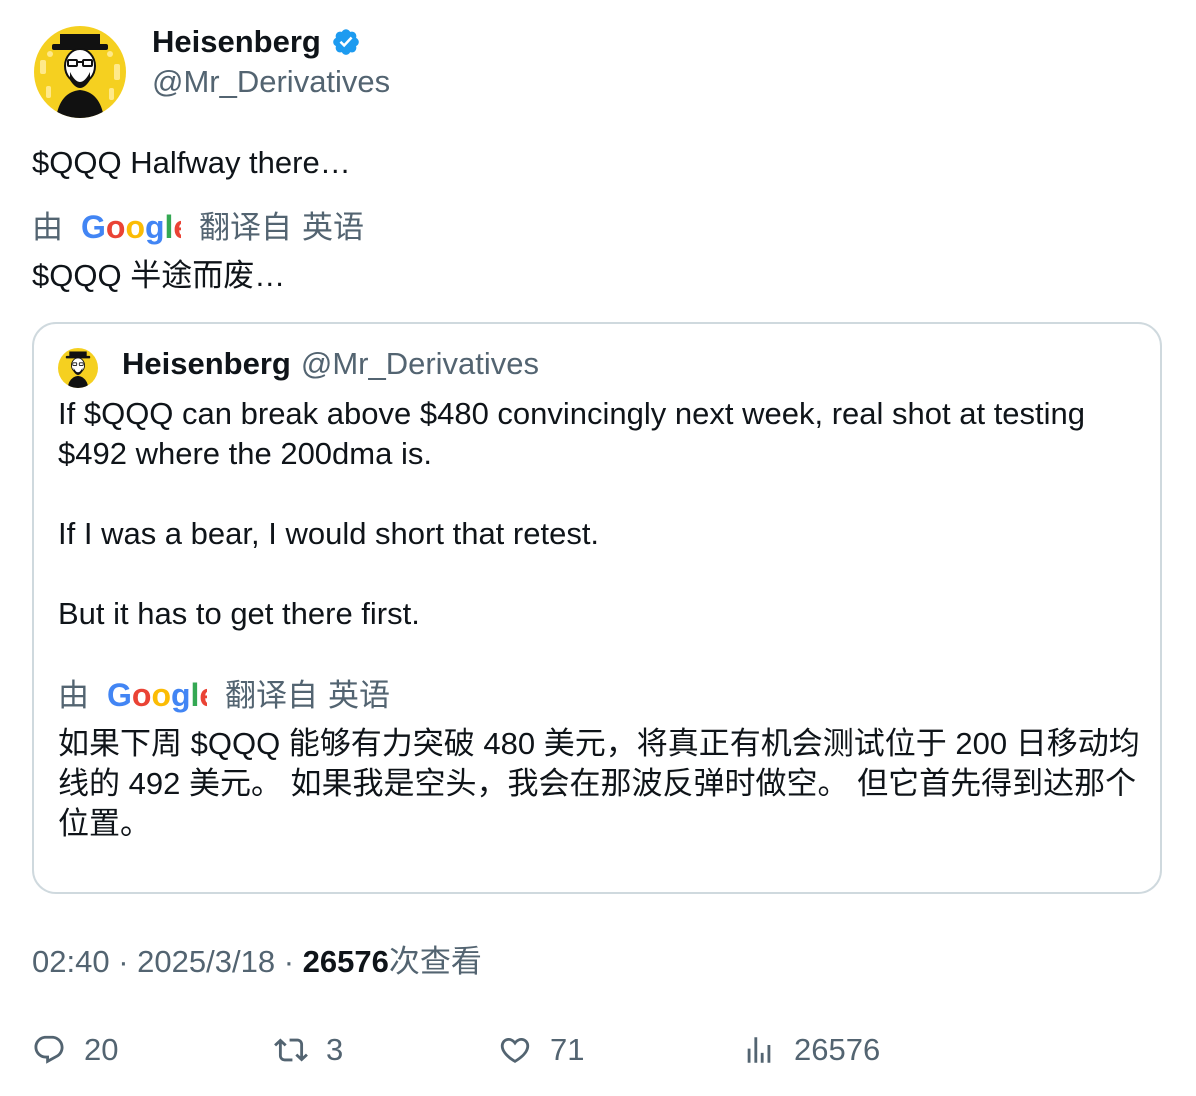 Image resolution: width=1196 pixels, height=1096 pixels. I want to click on translation-attribution: 由 Google 翻译自 英语, so click(198, 228).